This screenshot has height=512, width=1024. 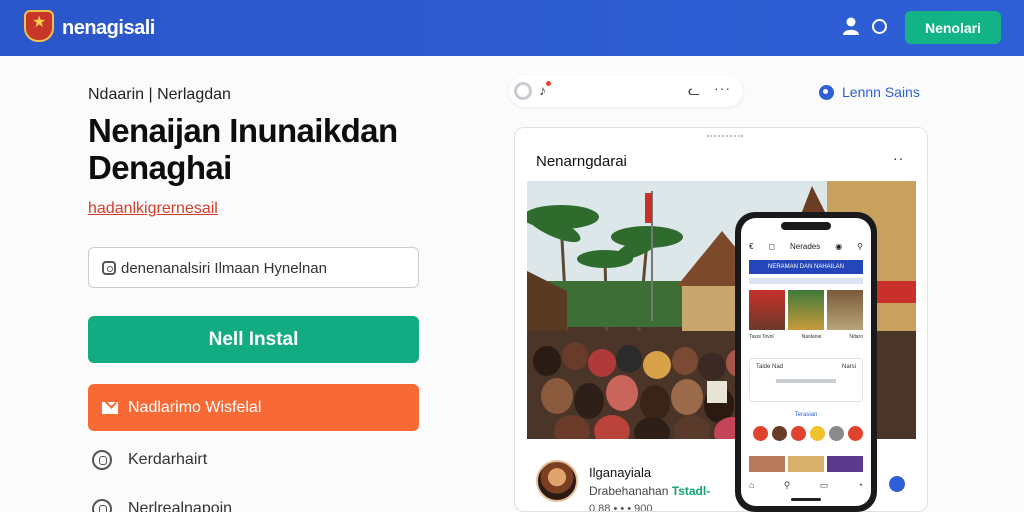 I want to click on link-item-label: Nerlrealnapoin, so click(x=180, y=506).